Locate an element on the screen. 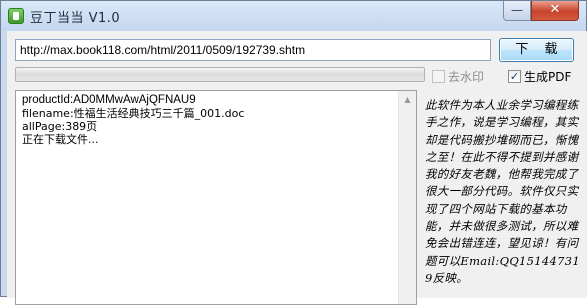 The width and height of the screenshot is (587, 305). remove-watermark-checkbox is located at coordinates (438, 76).